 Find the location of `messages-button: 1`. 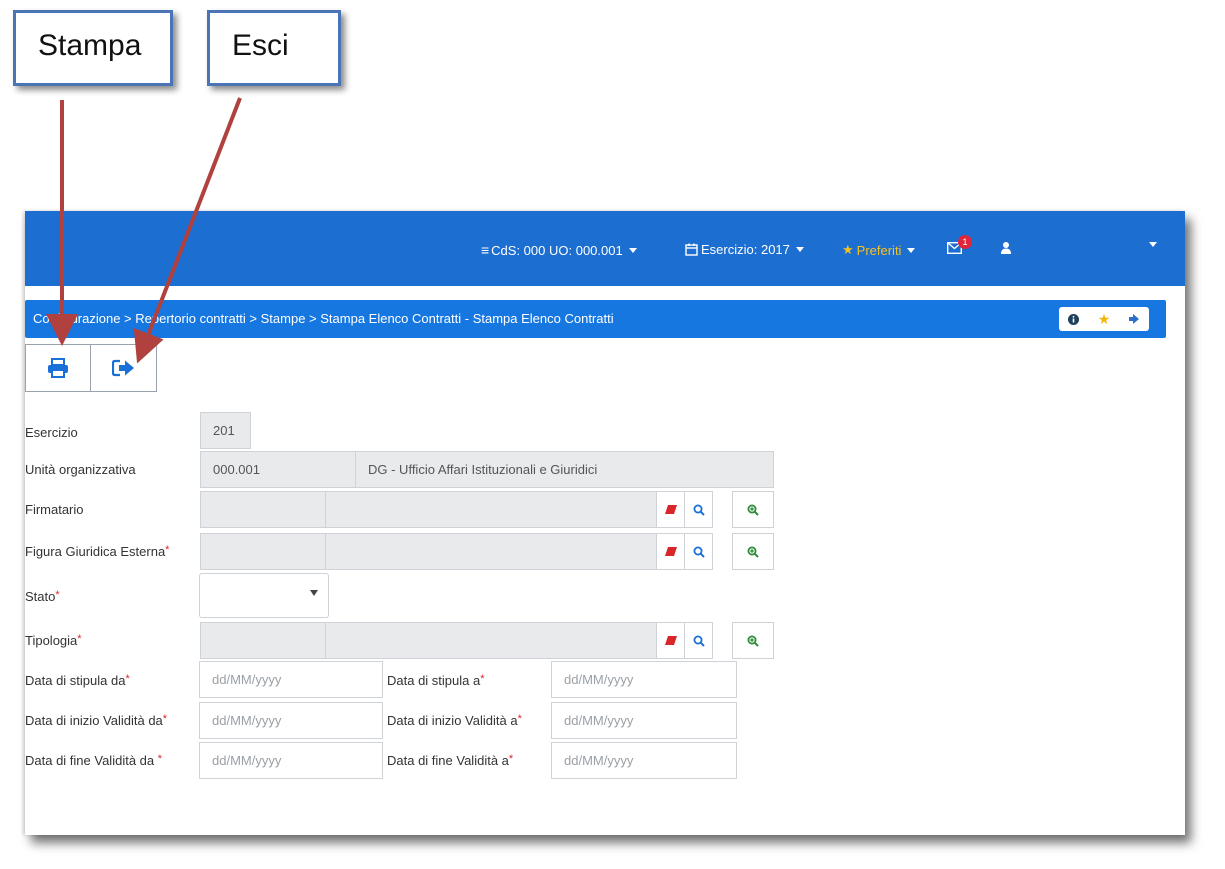

messages-button: 1 is located at coordinates (959, 244).